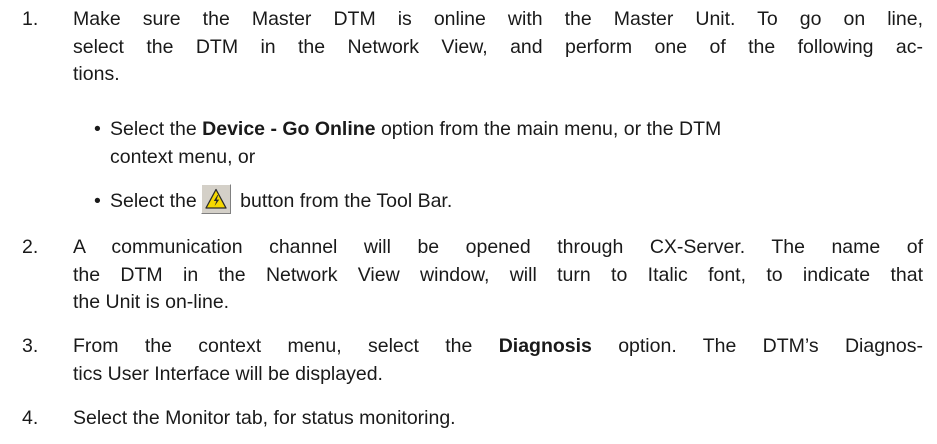  What do you see at coordinates (151, 302) in the screenshot?
I see `step-line: the Unit is on-line.` at bounding box center [151, 302].